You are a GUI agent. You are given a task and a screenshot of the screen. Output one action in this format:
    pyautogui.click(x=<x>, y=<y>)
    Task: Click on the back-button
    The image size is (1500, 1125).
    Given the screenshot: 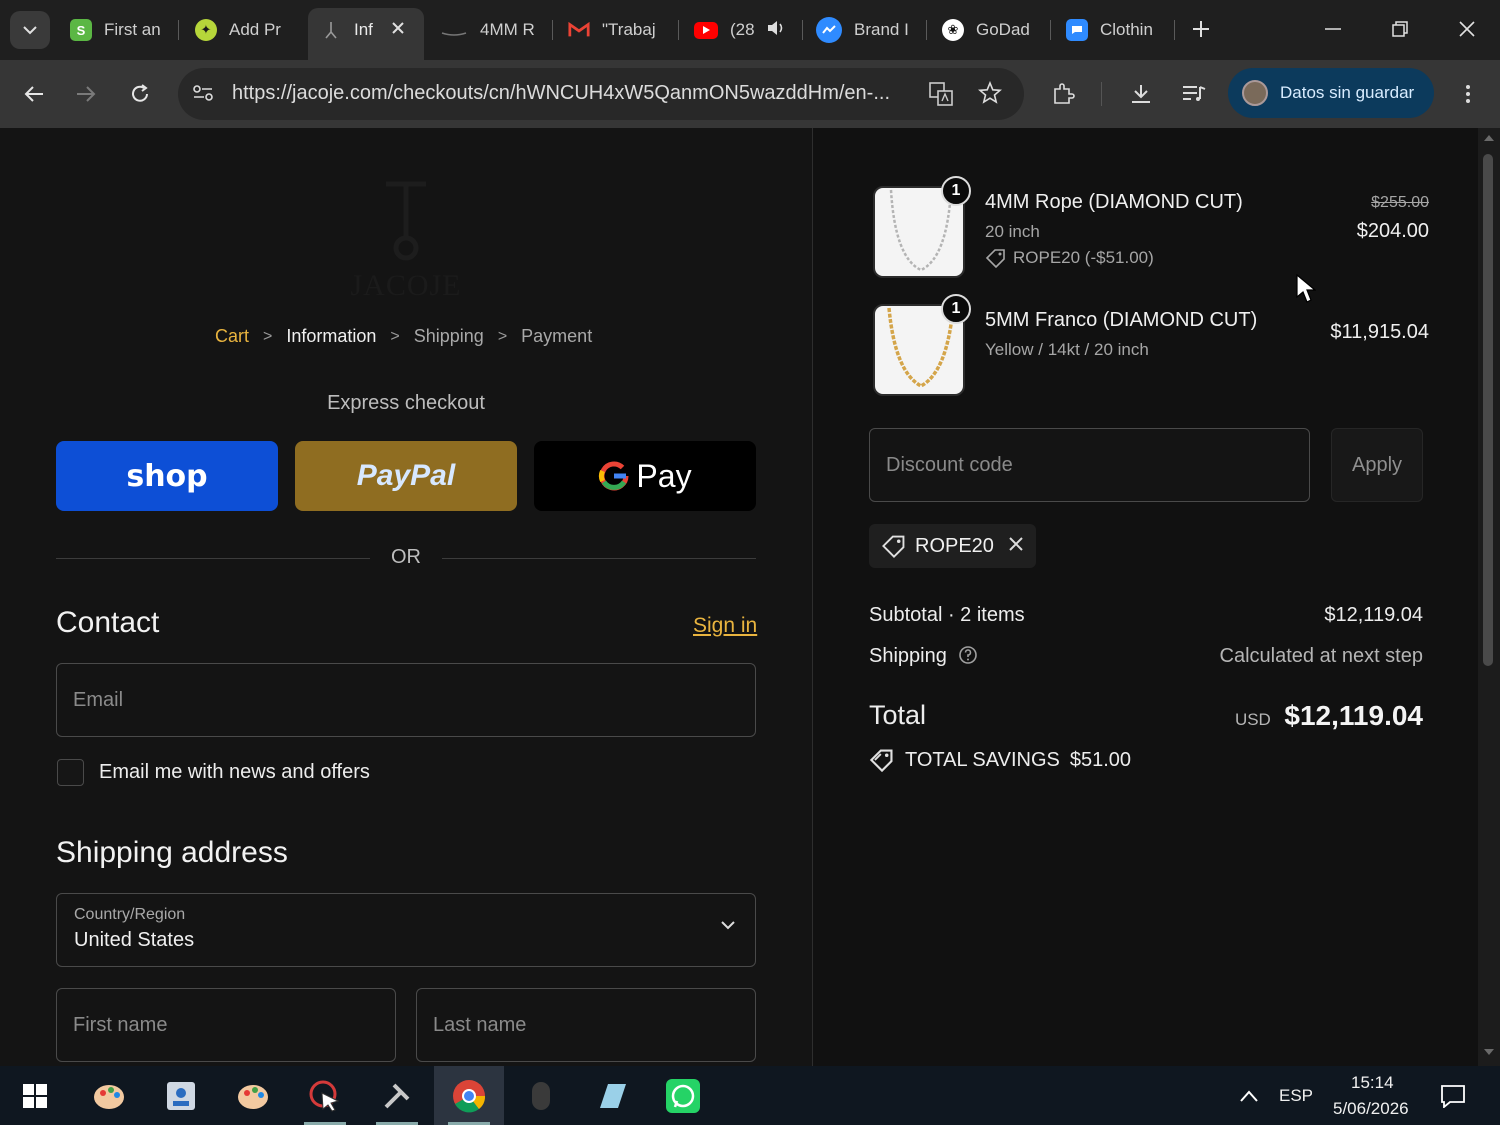 What is the action you would take?
    pyautogui.click(x=34, y=94)
    